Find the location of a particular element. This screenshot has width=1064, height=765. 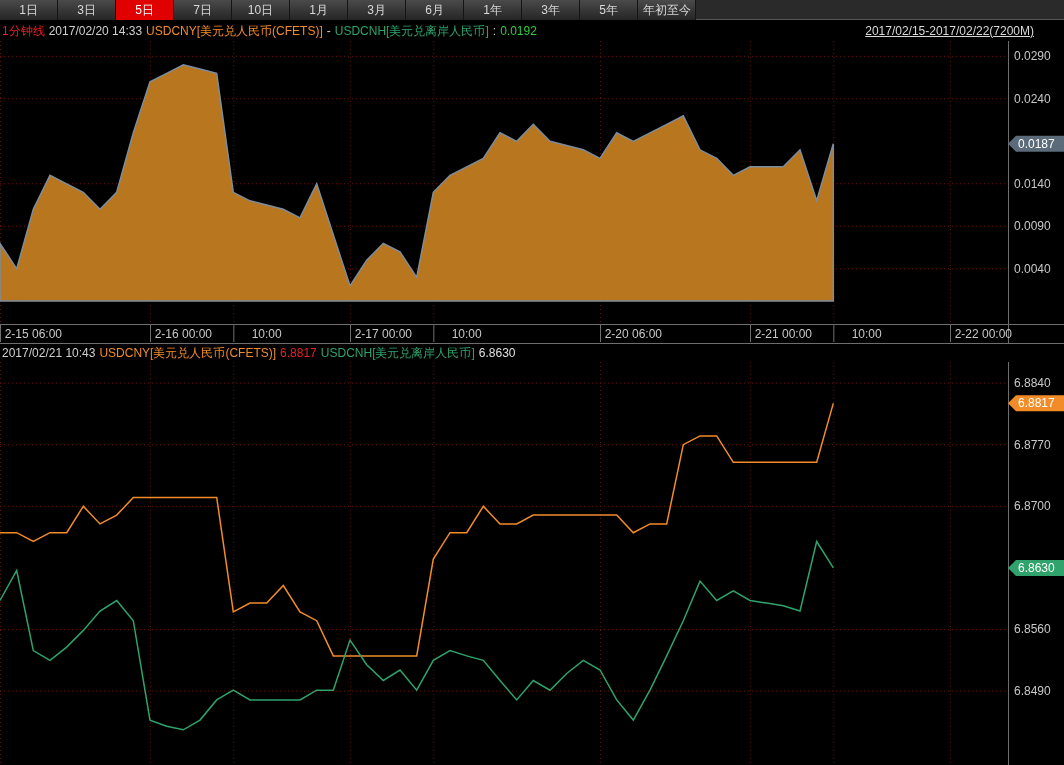

date-range-link: 2017/02/15-2017/02/22(7200M) is located at coordinates (949, 30).